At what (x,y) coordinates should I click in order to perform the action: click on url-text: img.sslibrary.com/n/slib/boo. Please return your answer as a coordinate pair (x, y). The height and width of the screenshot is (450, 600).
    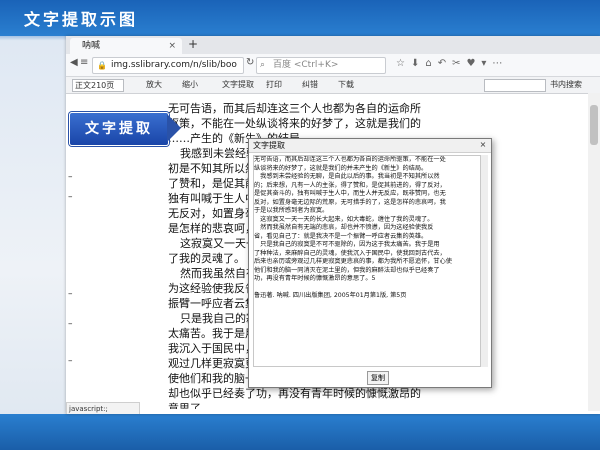
    Looking at the image, I should click on (174, 65).